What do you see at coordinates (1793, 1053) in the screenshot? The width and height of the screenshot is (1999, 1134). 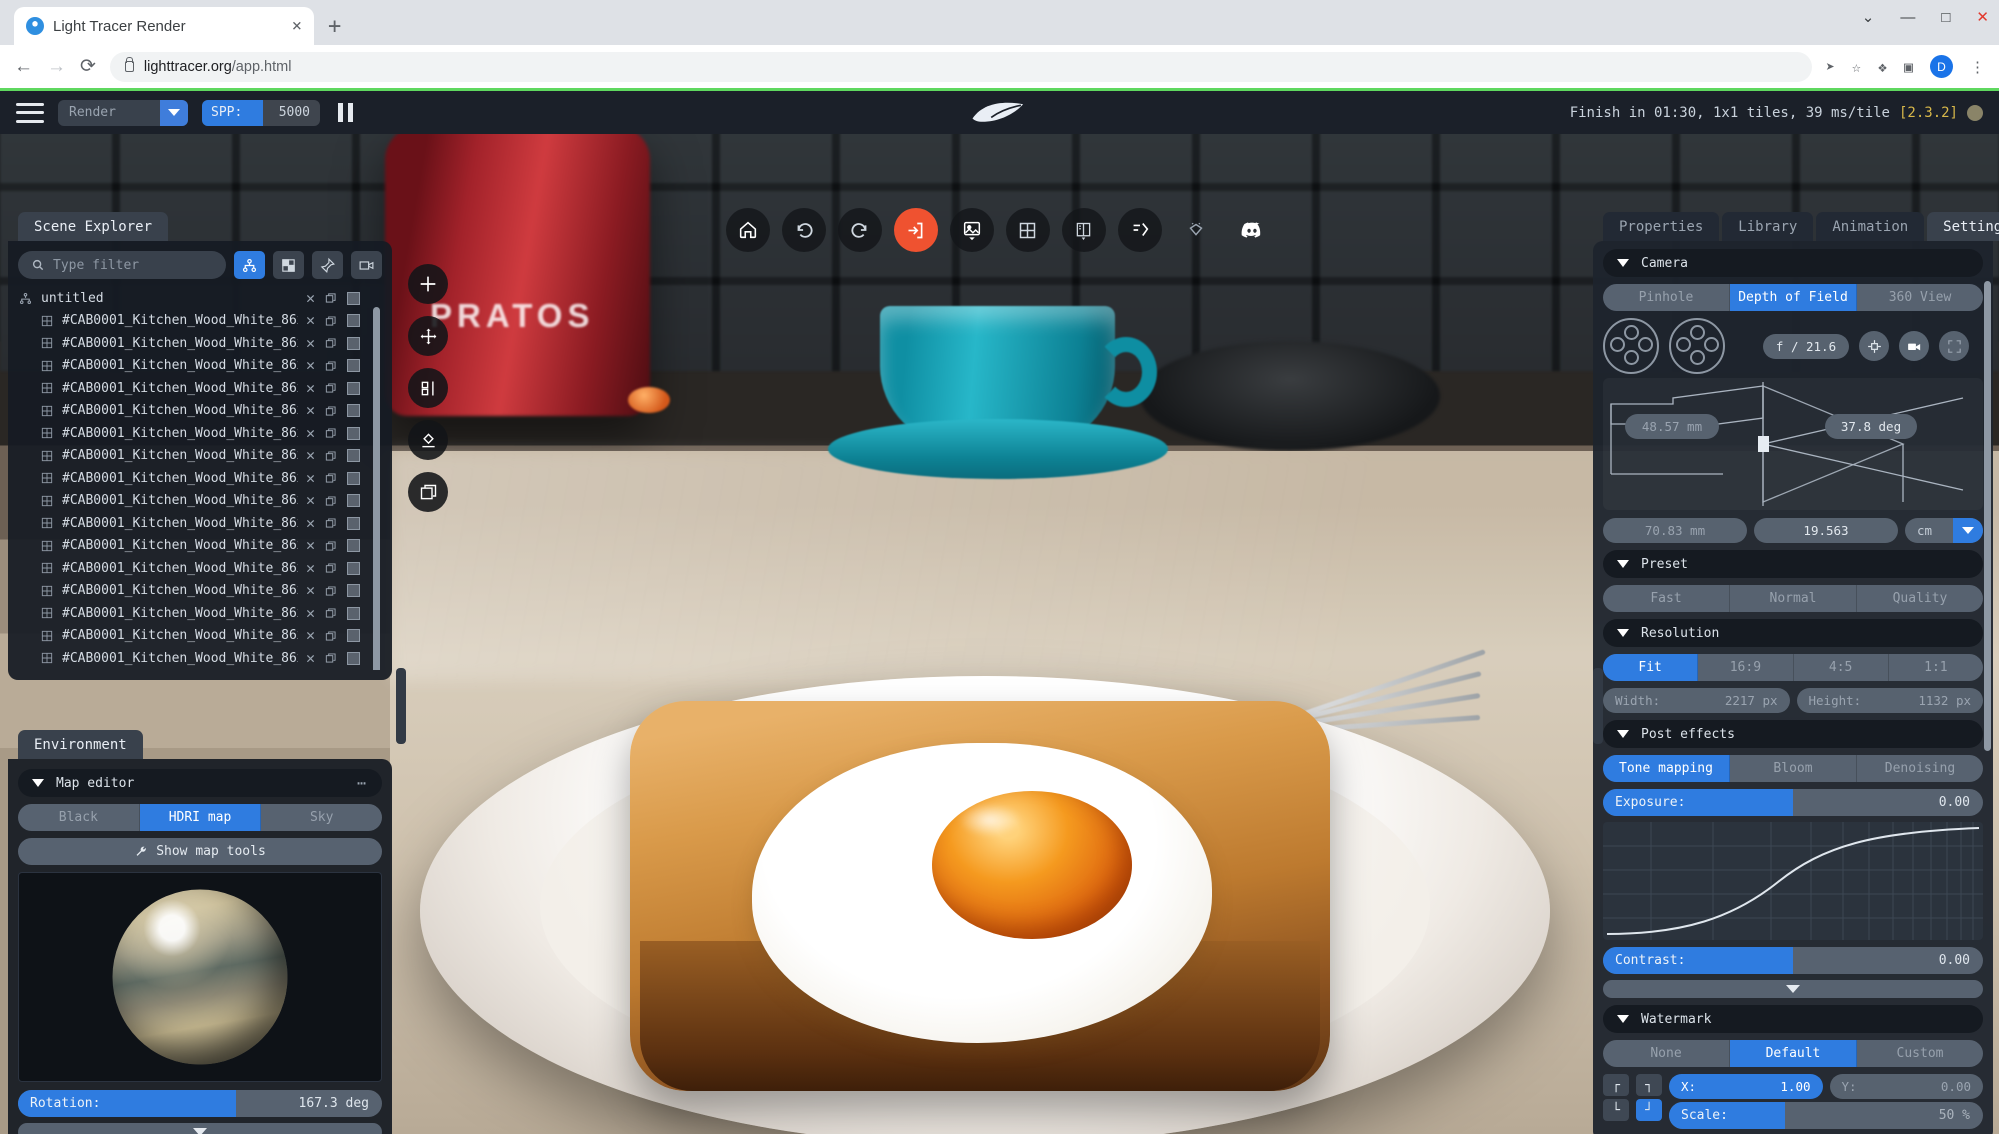 I see `segment-option-1: Default` at bounding box center [1793, 1053].